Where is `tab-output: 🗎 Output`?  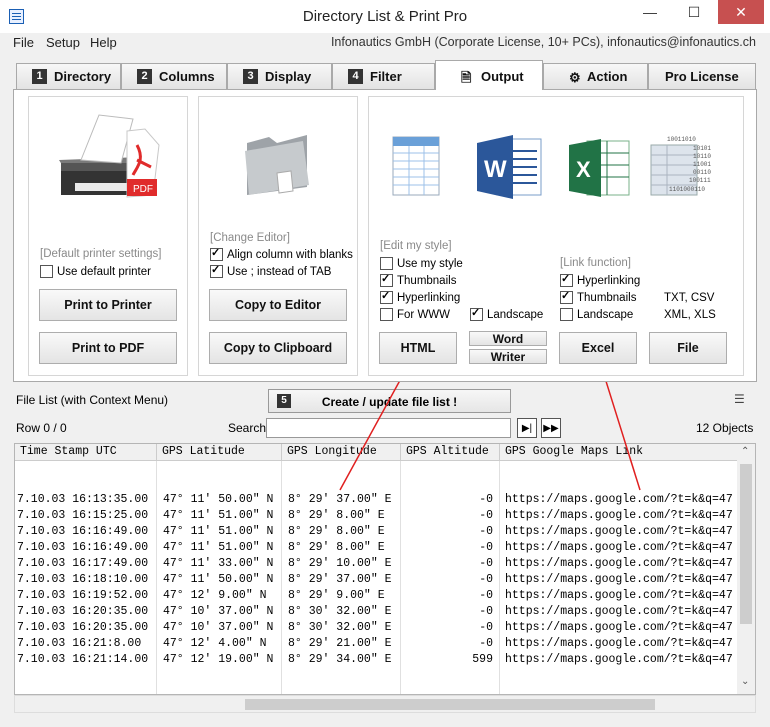
tab-output: 🗎 Output is located at coordinates (489, 75).